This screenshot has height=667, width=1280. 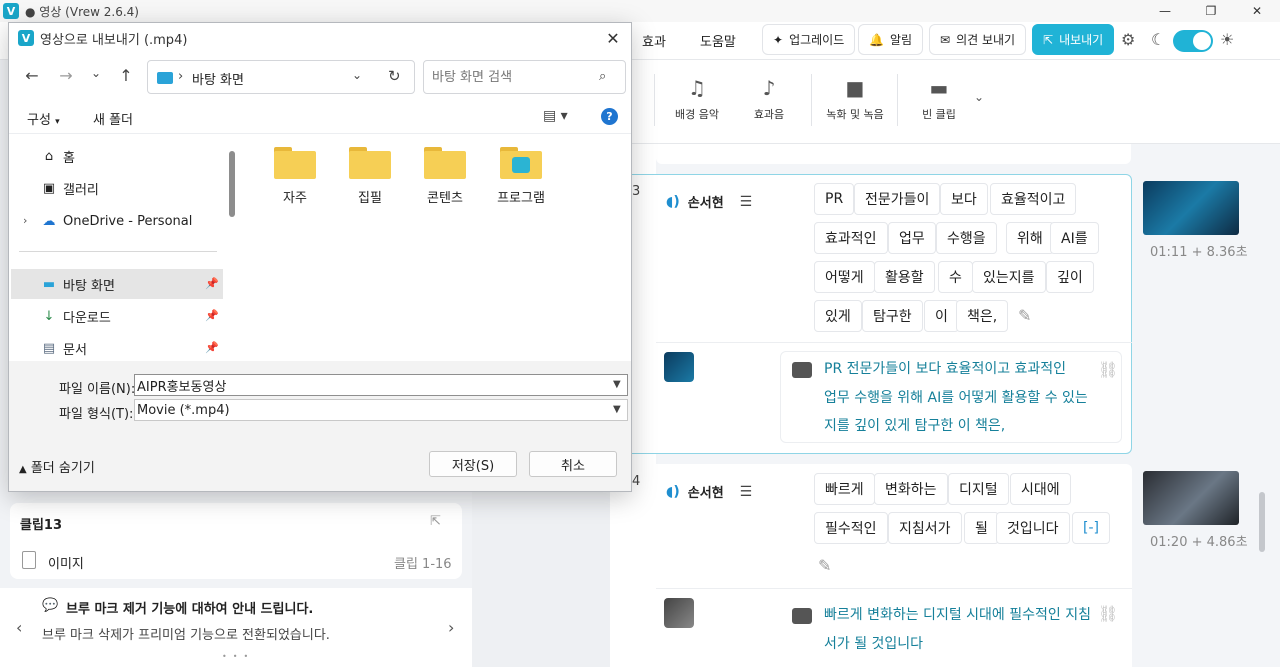 What do you see at coordinates (113, 118) in the screenshot?
I see `new-folder-button: 새 폴더` at bounding box center [113, 118].